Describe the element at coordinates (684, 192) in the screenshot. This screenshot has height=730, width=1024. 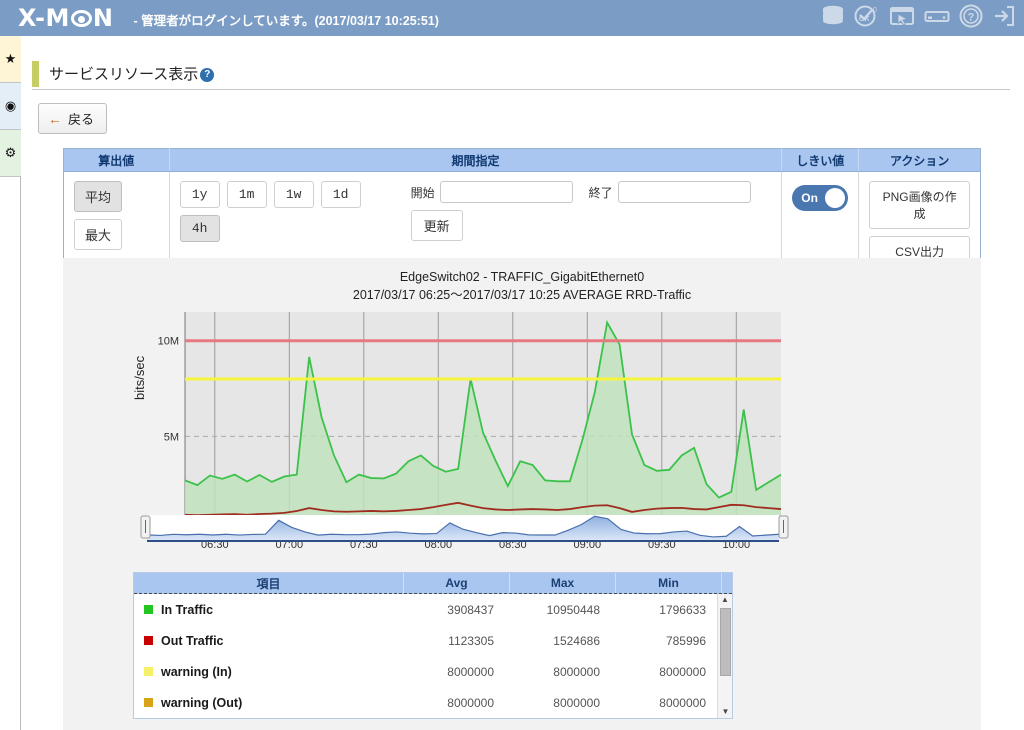
I see `end-date-input` at that location.